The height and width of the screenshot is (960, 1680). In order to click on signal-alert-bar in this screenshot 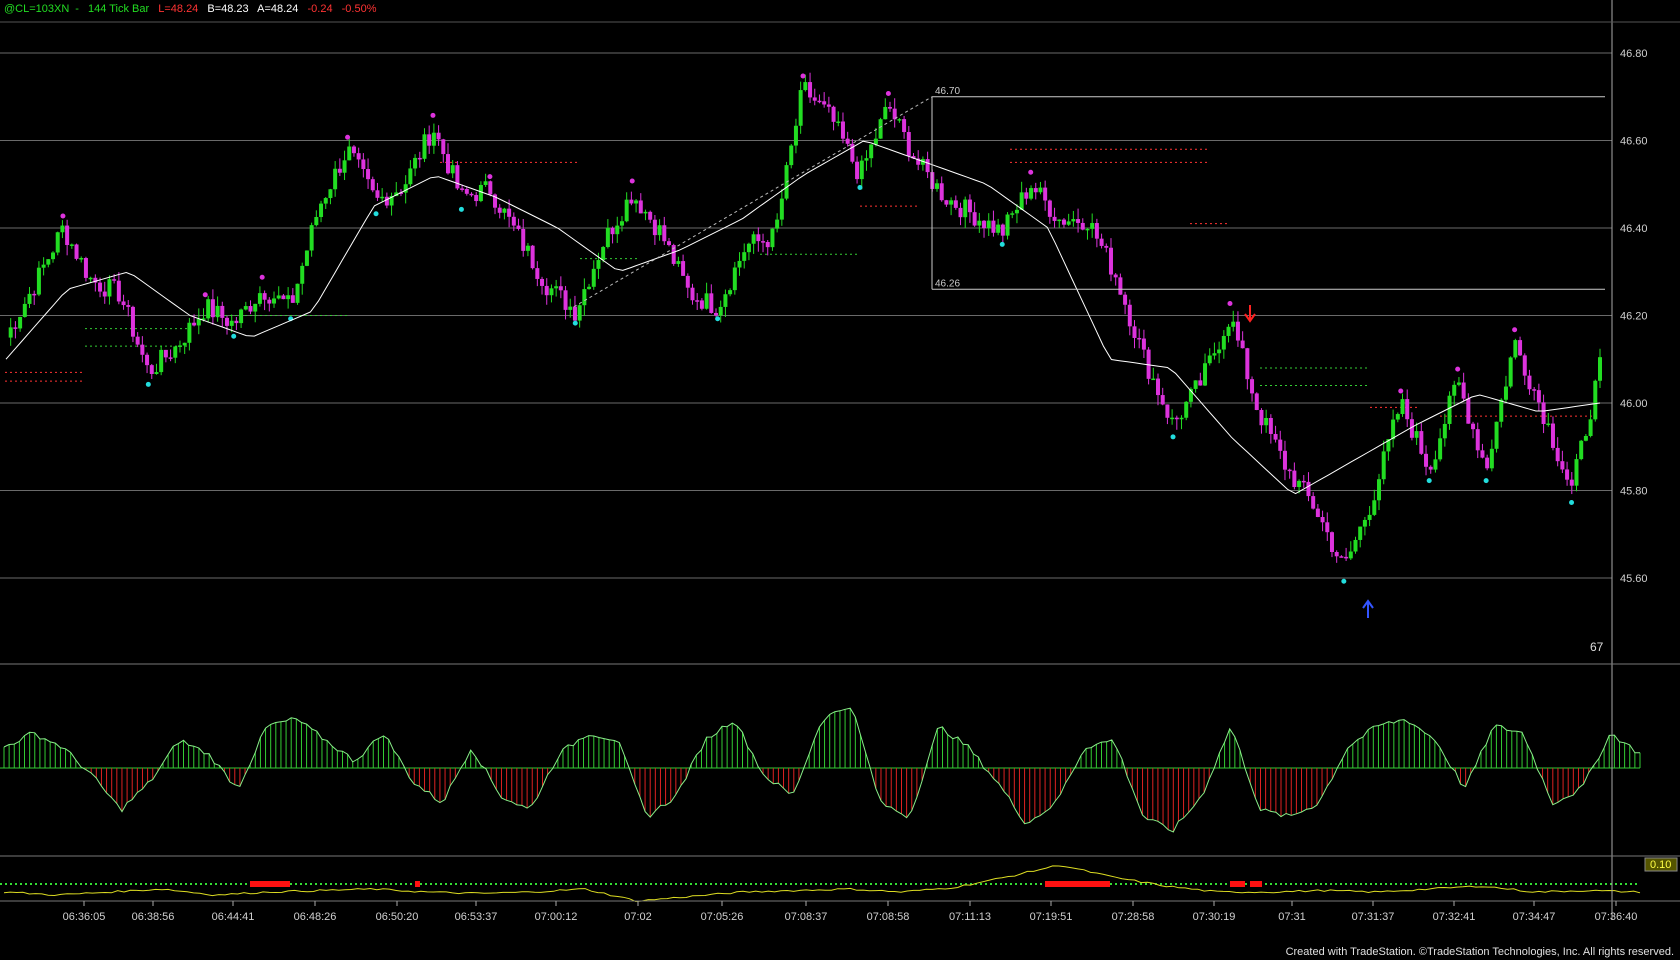, I will do `click(417, 884)`.